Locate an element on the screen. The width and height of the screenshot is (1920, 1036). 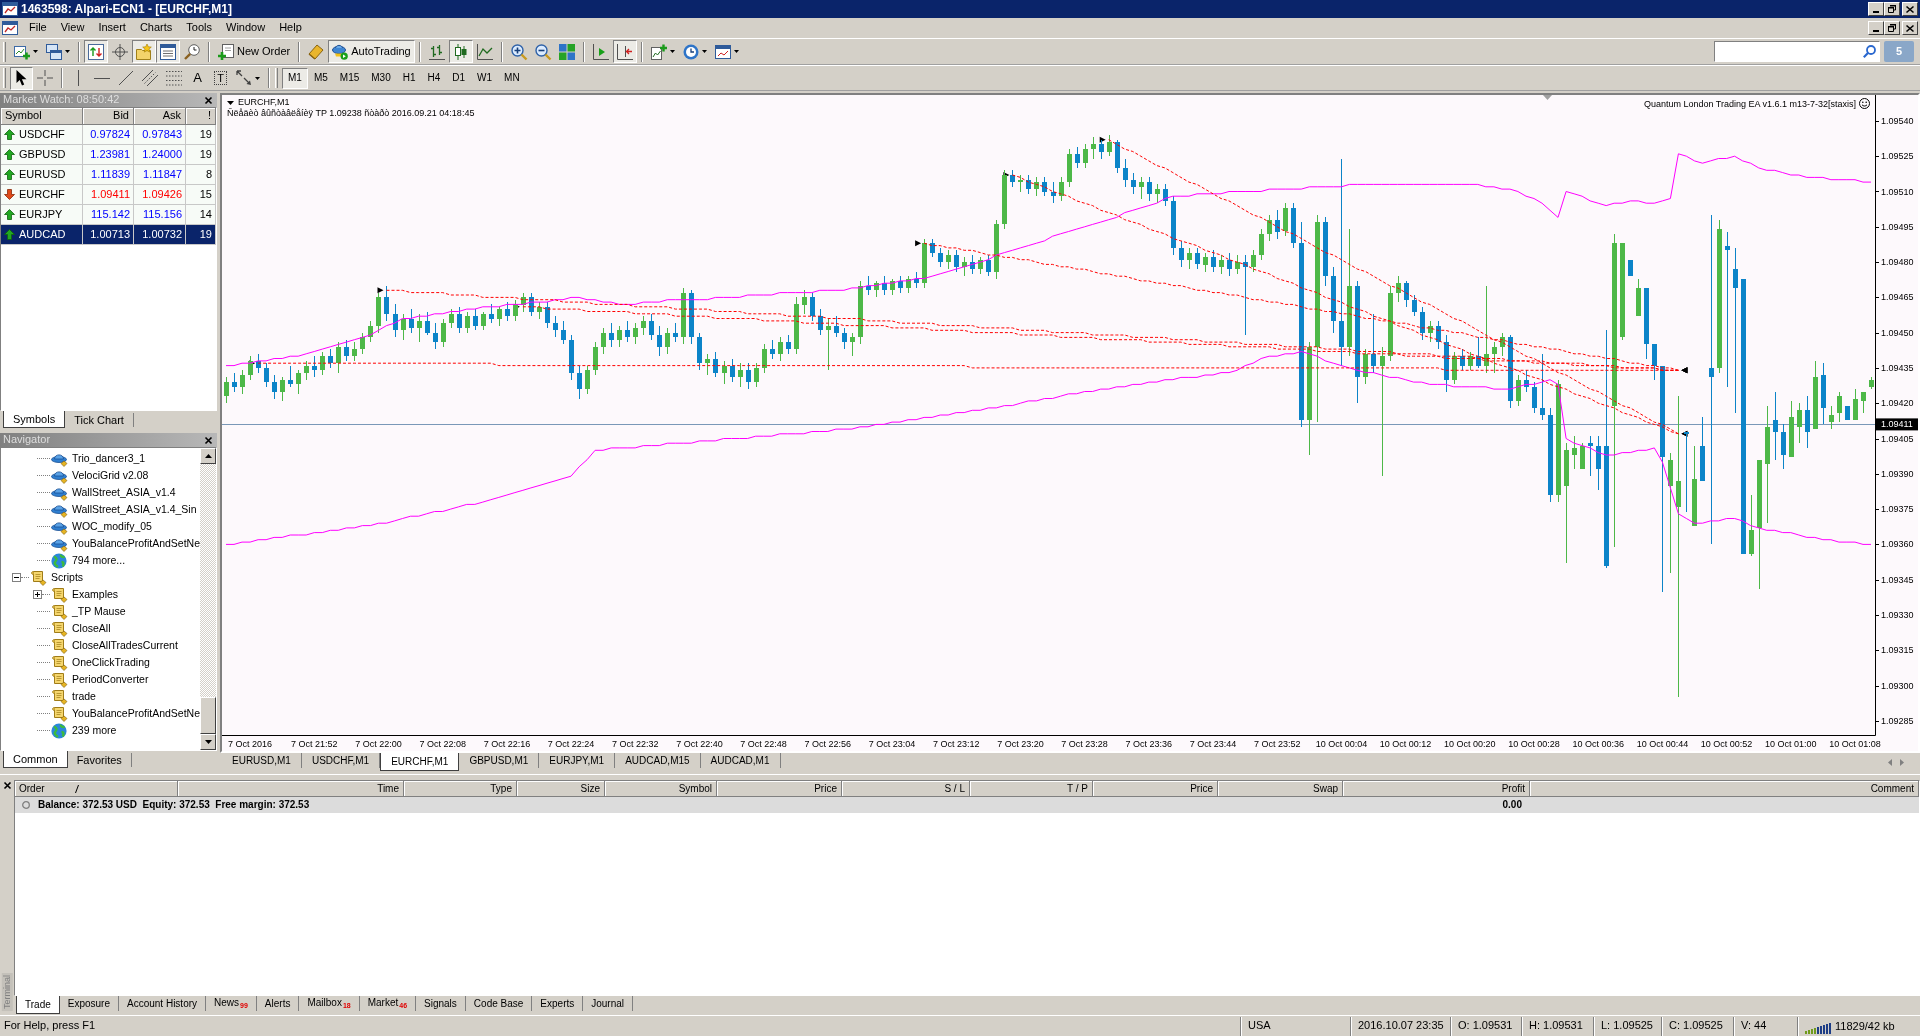
price-label: 1.09540 is located at coordinates (1897, 120).